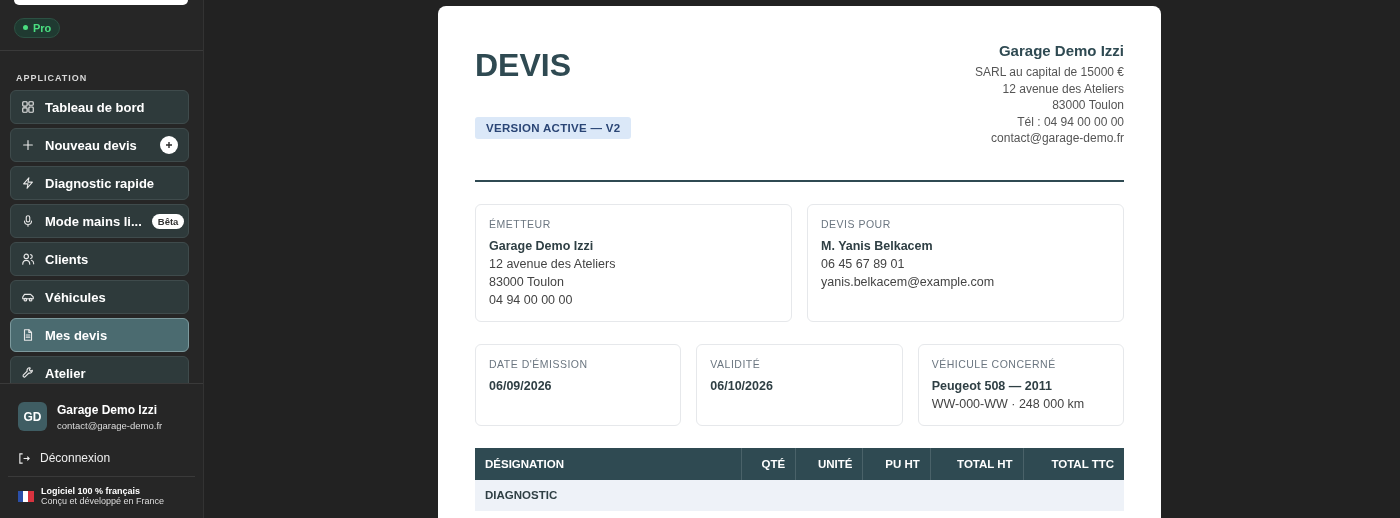 Image resolution: width=1400 pixels, height=518 pixels. What do you see at coordinates (28, 145) in the screenshot?
I see `plus-icon` at bounding box center [28, 145].